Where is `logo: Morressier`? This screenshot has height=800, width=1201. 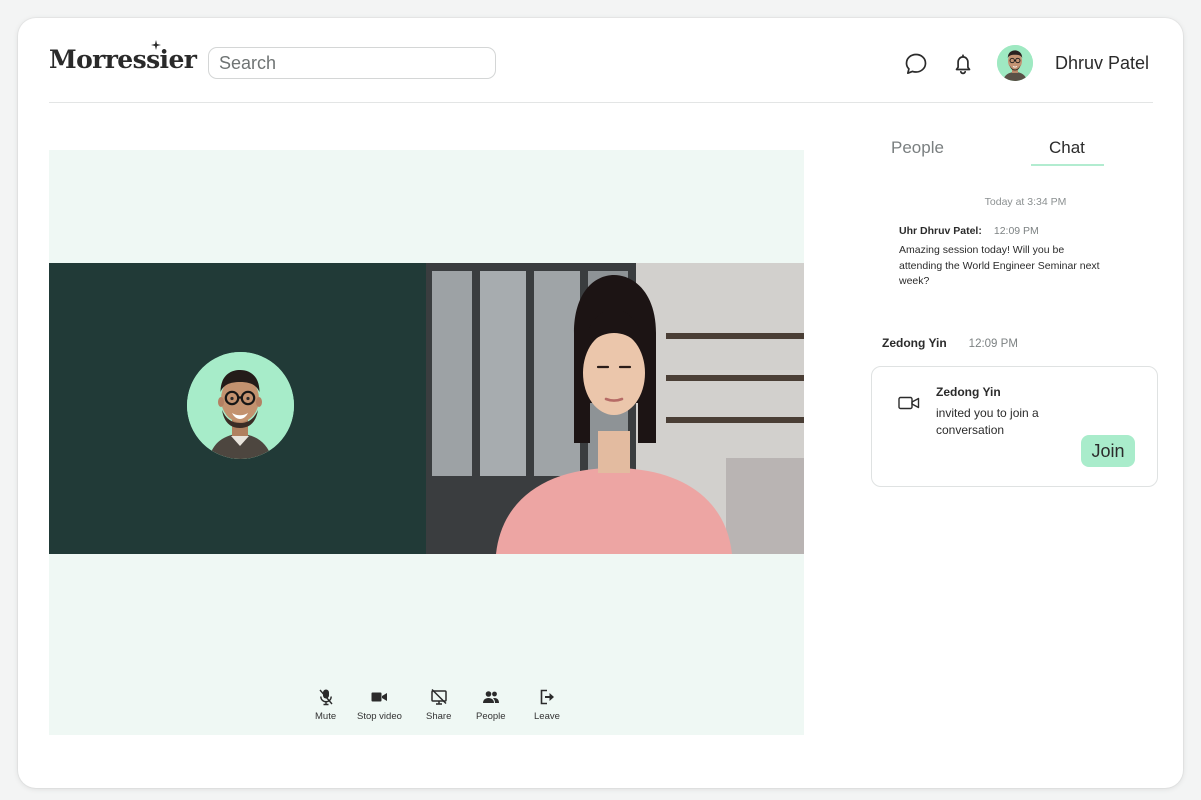 logo: Morressier is located at coordinates (123, 57).